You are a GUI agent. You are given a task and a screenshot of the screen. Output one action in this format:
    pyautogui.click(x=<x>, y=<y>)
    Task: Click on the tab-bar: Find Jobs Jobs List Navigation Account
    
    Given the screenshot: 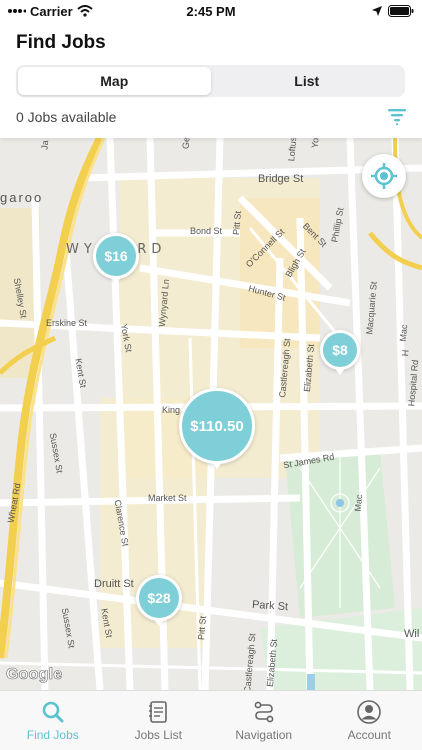 What is the action you would take?
    pyautogui.click(x=211, y=720)
    